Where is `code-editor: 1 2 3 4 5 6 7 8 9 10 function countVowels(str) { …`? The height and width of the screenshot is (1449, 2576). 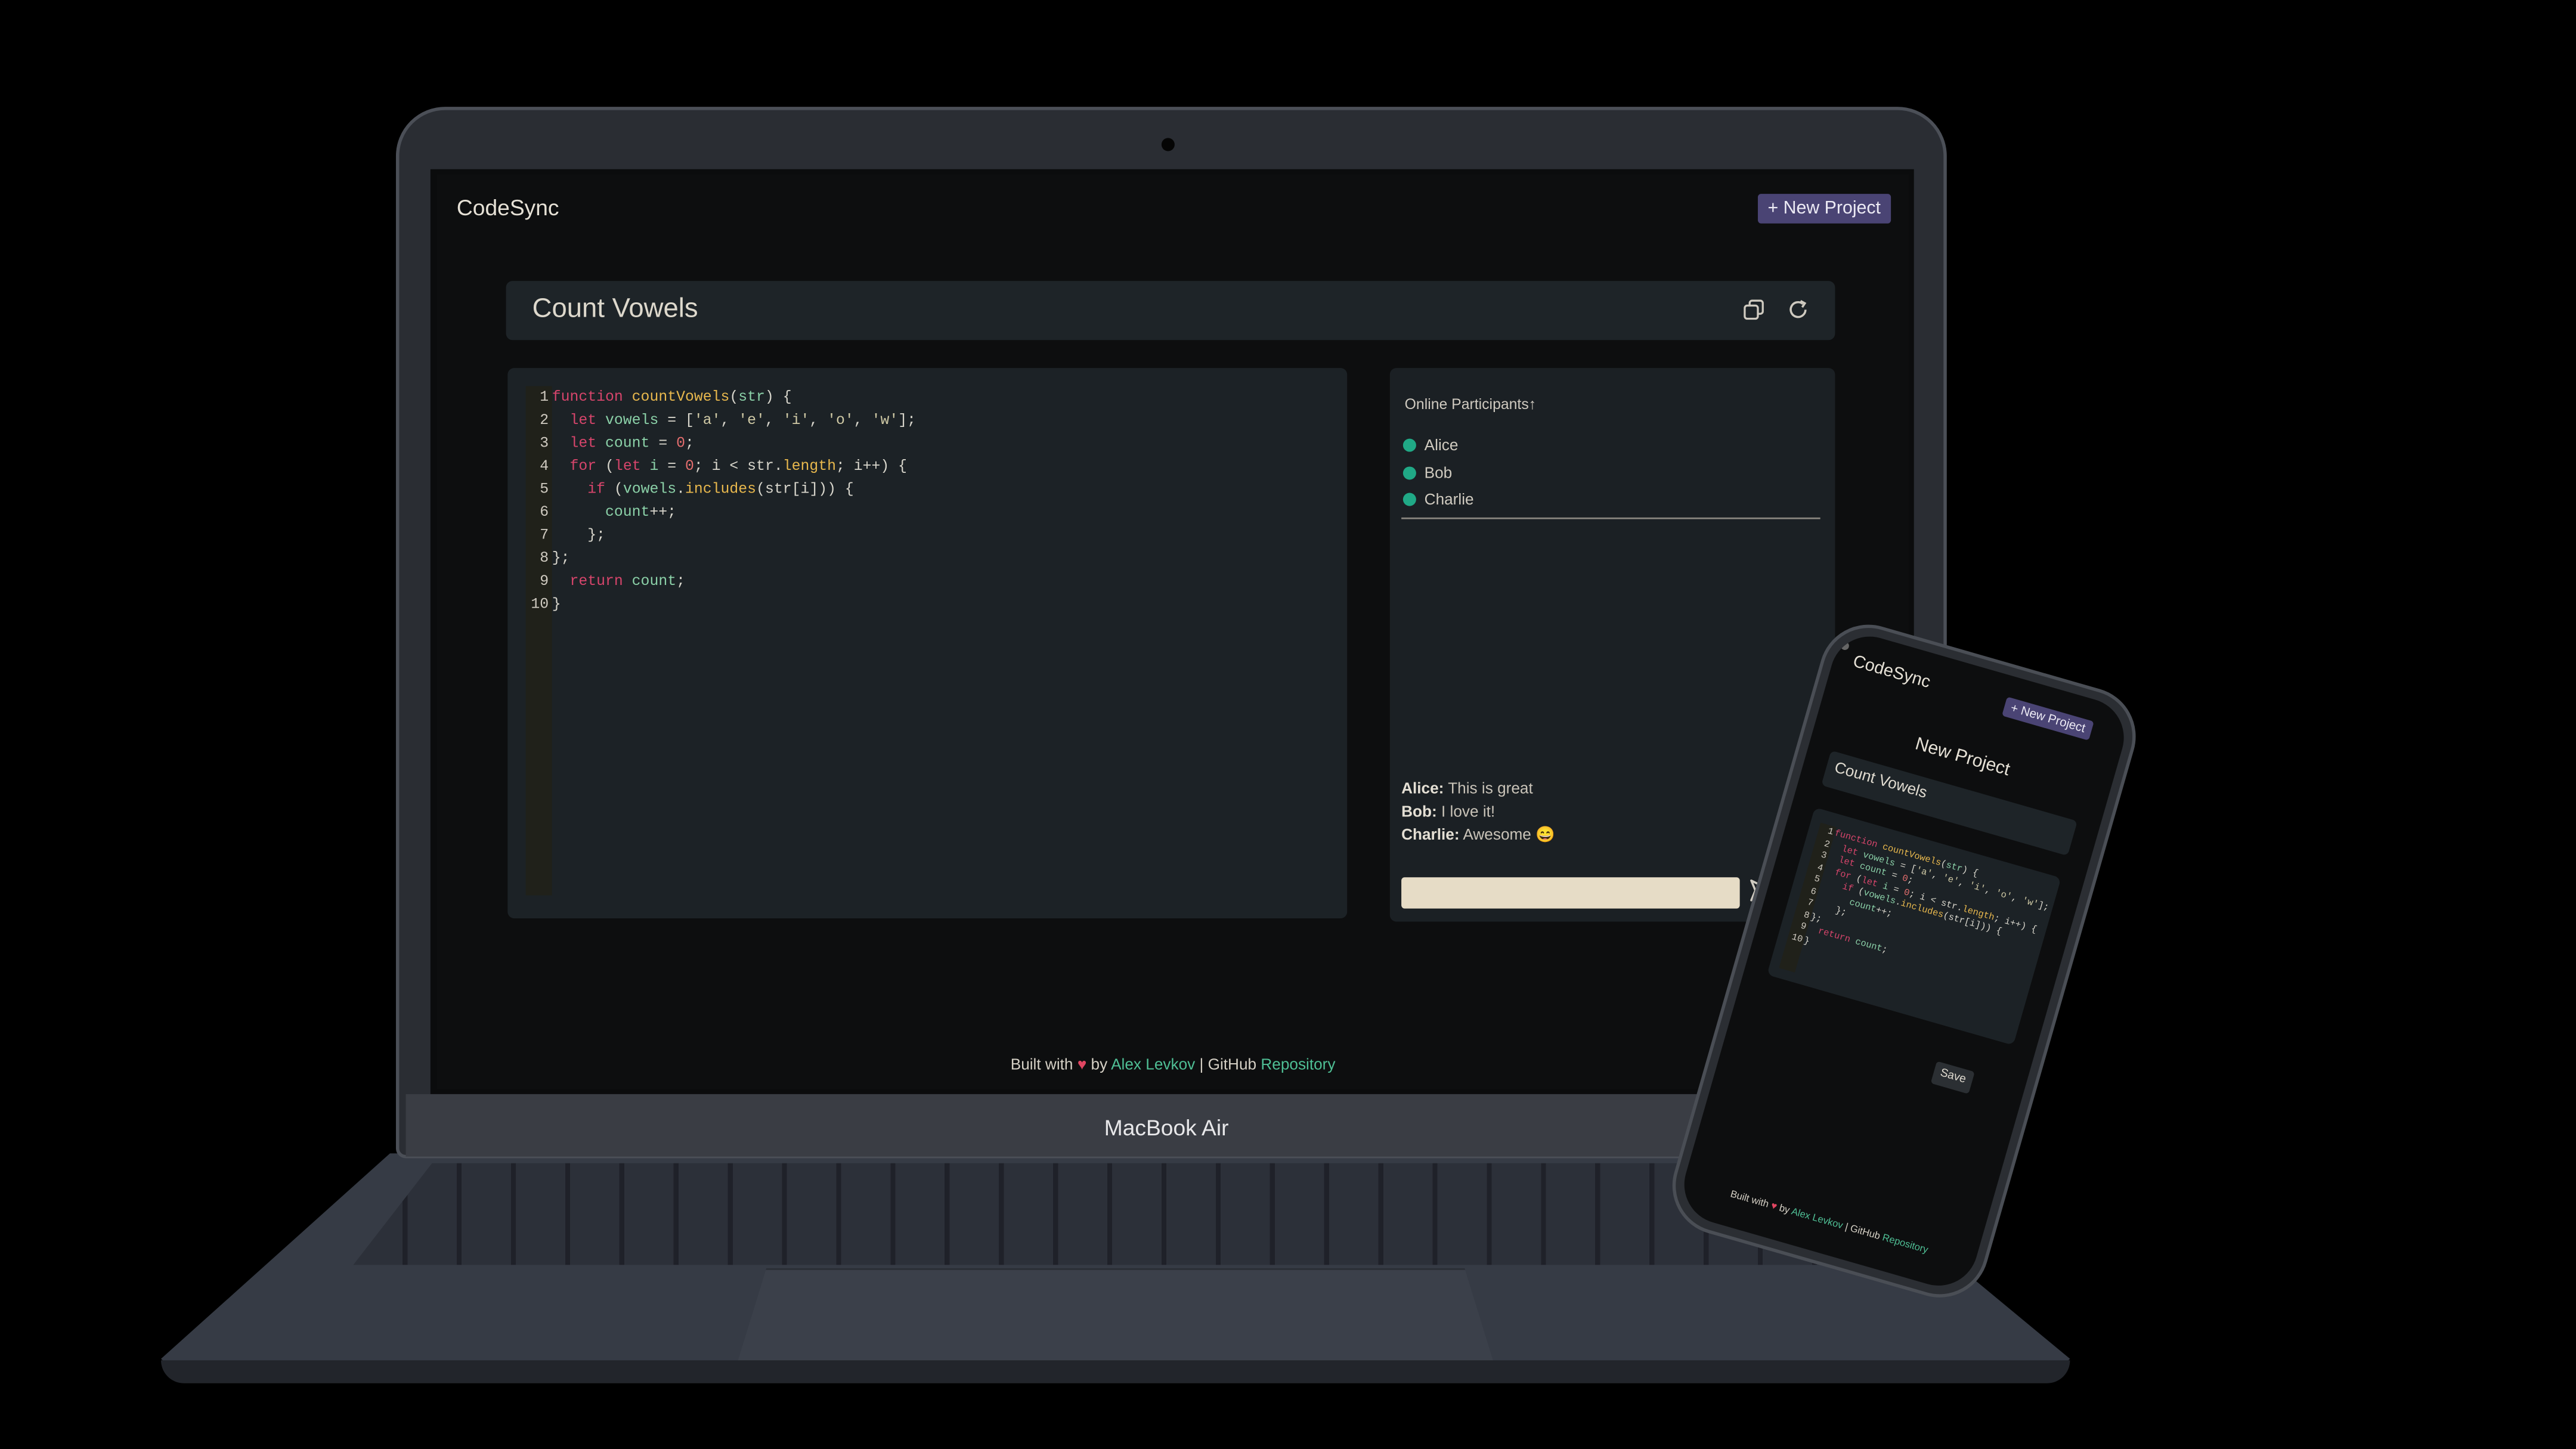
code-editor: 1 2 3 4 5 6 7 8 9 10 function countVowels(str) { … is located at coordinates (928, 644).